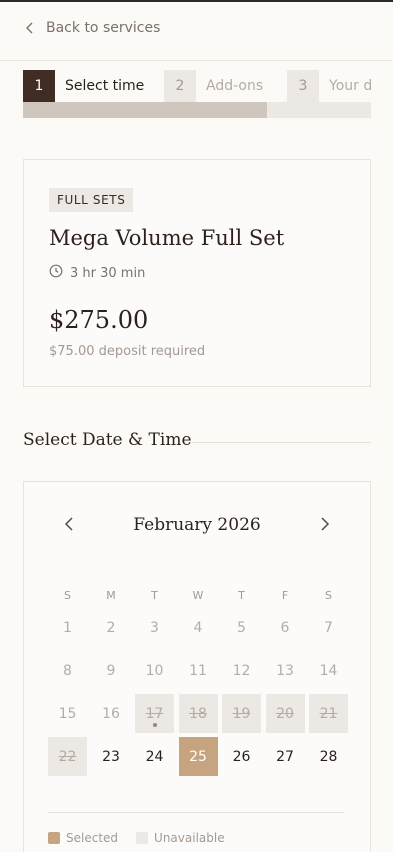  I want to click on step-number: 2, so click(180, 86).